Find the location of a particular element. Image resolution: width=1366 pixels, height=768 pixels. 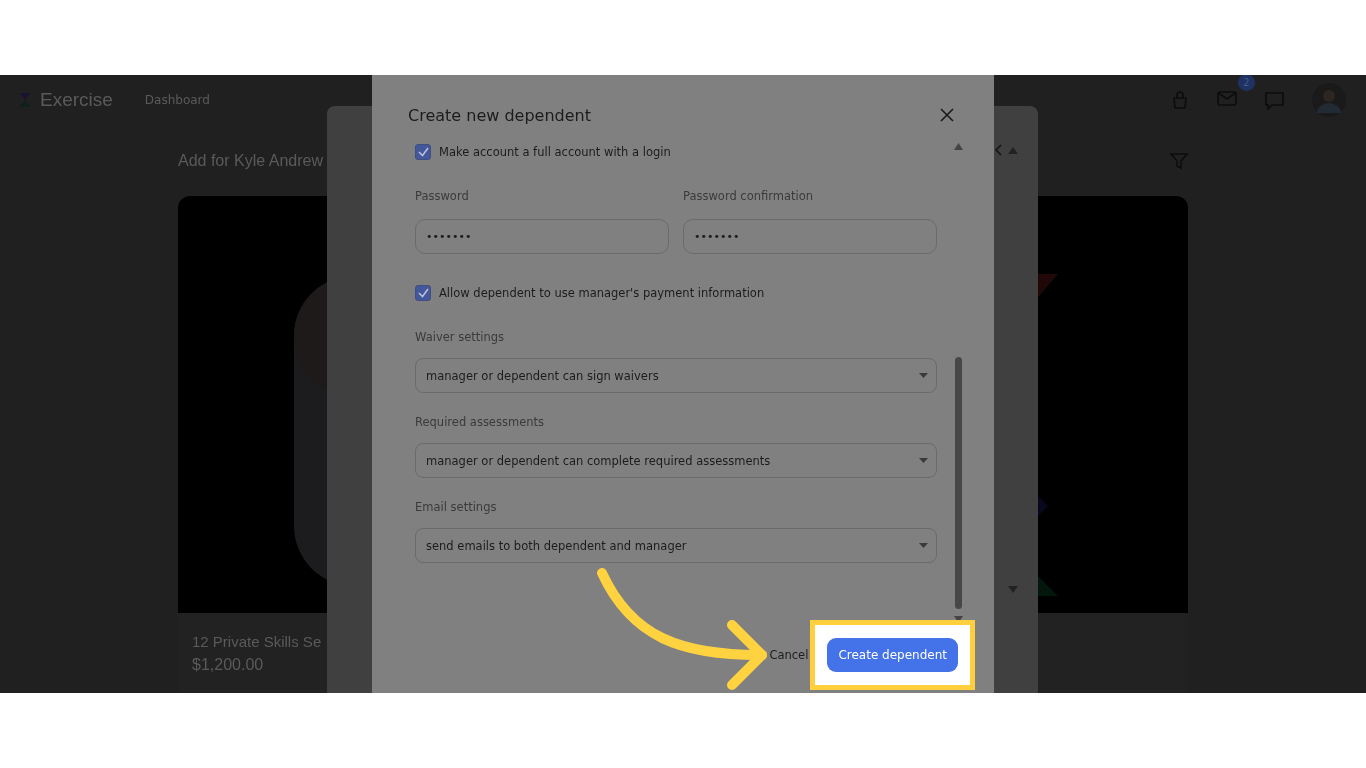

close-icon is located at coordinates (947, 115).